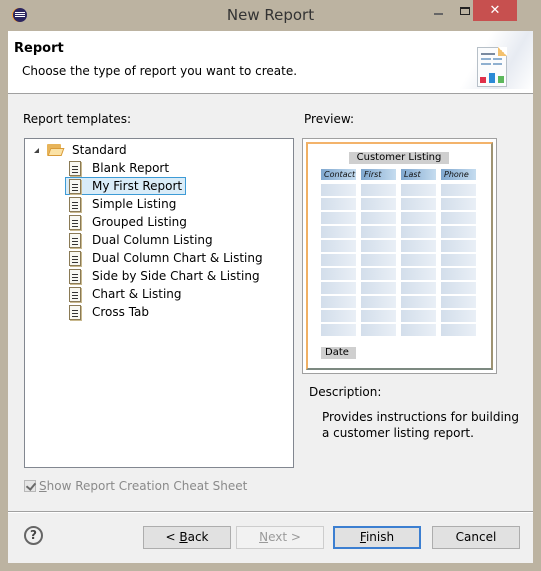 The height and width of the screenshot is (571, 541). Describe the element at coordinates (36, 150) in the screenshot. I see `expand-twisty-icon` at that location.